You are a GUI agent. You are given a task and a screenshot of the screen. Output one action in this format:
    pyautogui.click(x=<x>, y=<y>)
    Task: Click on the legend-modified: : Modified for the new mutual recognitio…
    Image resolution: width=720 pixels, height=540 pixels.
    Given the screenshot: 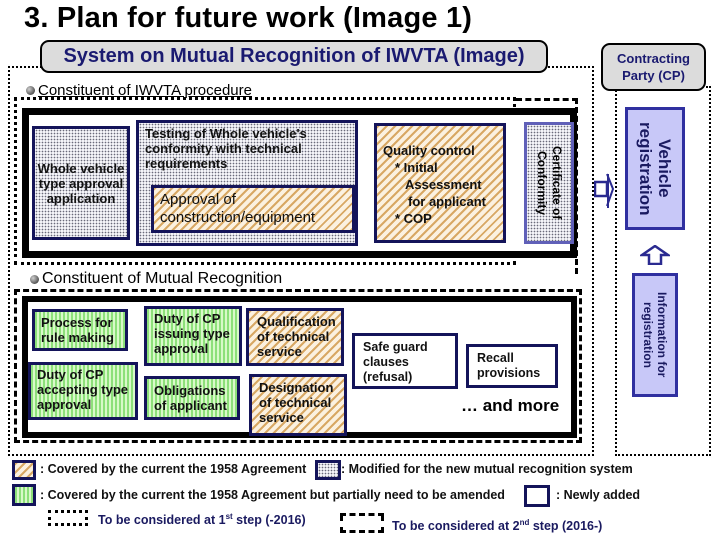 What is the action you would take?
    pyautogui.click(x=487, y=469)
    